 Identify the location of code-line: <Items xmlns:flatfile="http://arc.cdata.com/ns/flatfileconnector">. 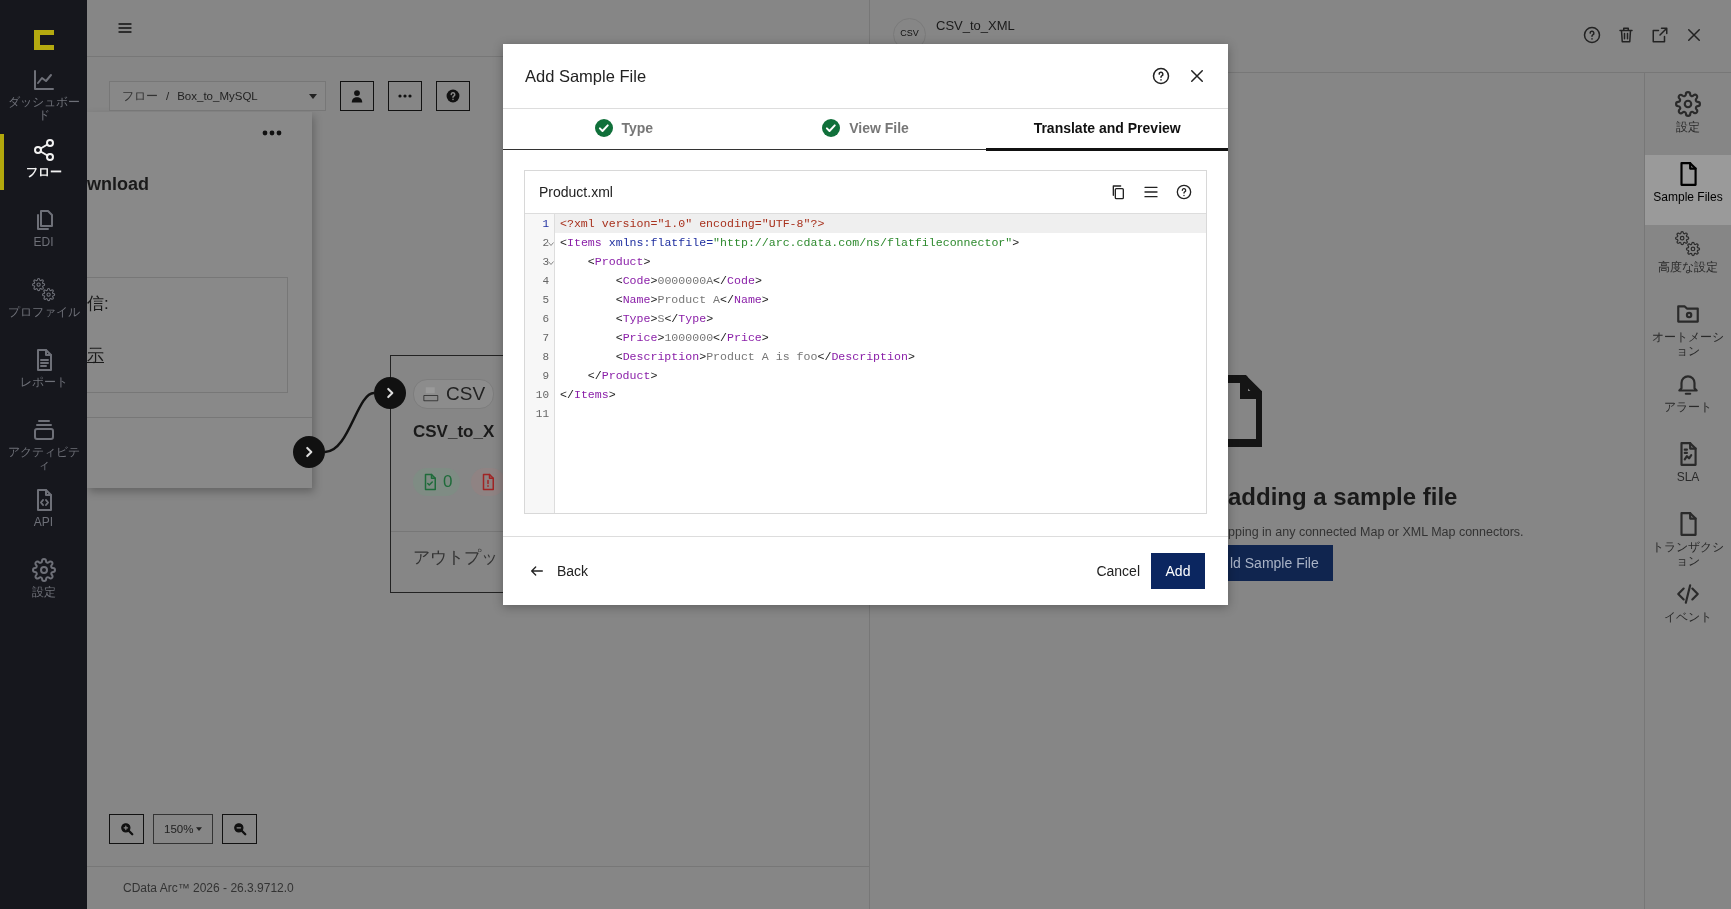
(790, 243).